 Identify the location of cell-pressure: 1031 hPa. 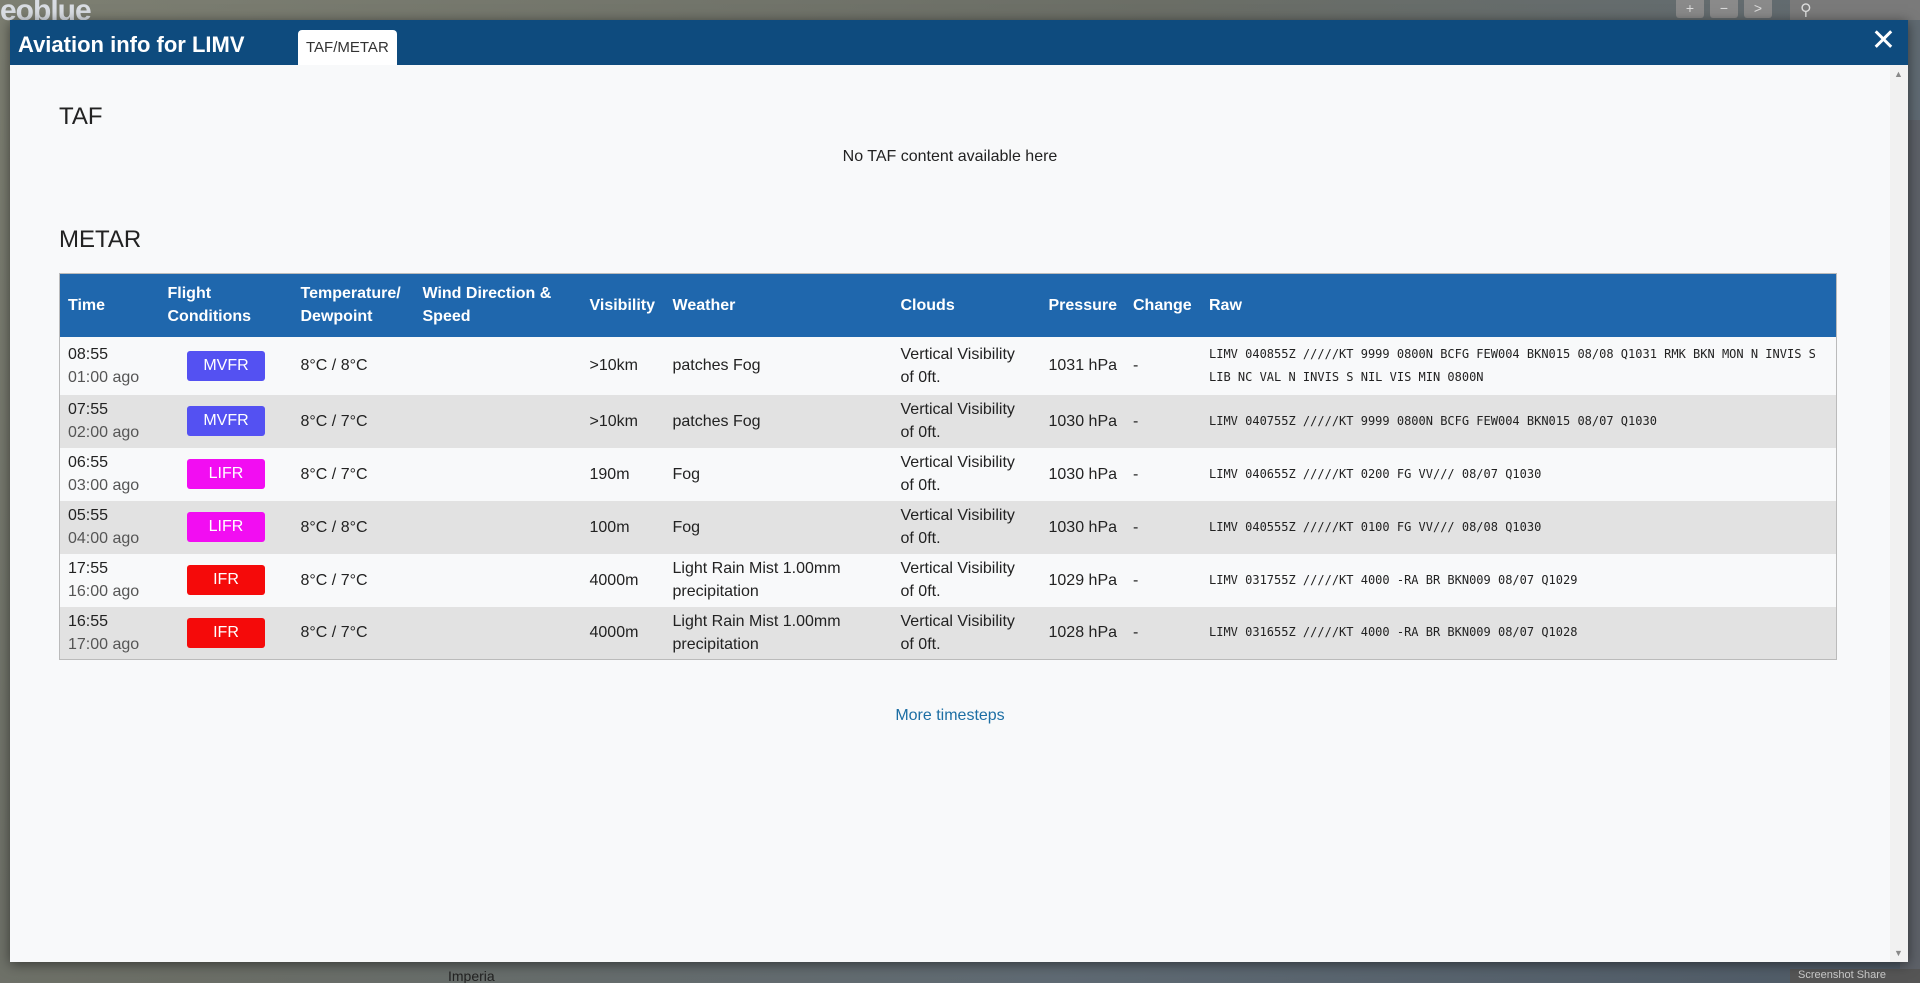
(1083, 365).